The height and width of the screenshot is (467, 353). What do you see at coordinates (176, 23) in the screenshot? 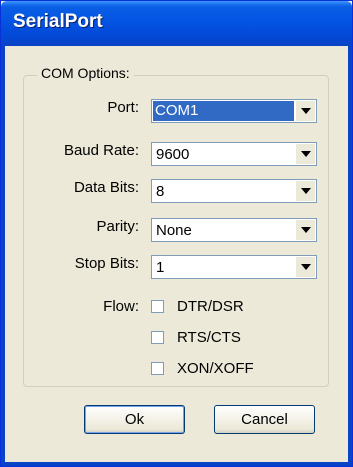
I see `title-bar: SerialPort` at bounding box center [176, 23].